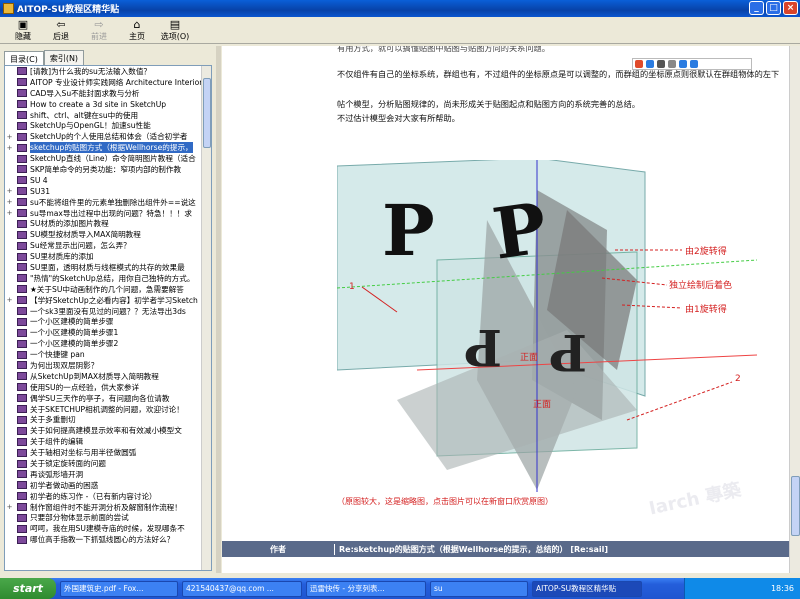 The image size is (800, 599). What do you see at coordinates (74, 333) in the screenshot?
I see `tree-item-label: 一个小区建模的简单步骤1` at bounding box center [74, 333].